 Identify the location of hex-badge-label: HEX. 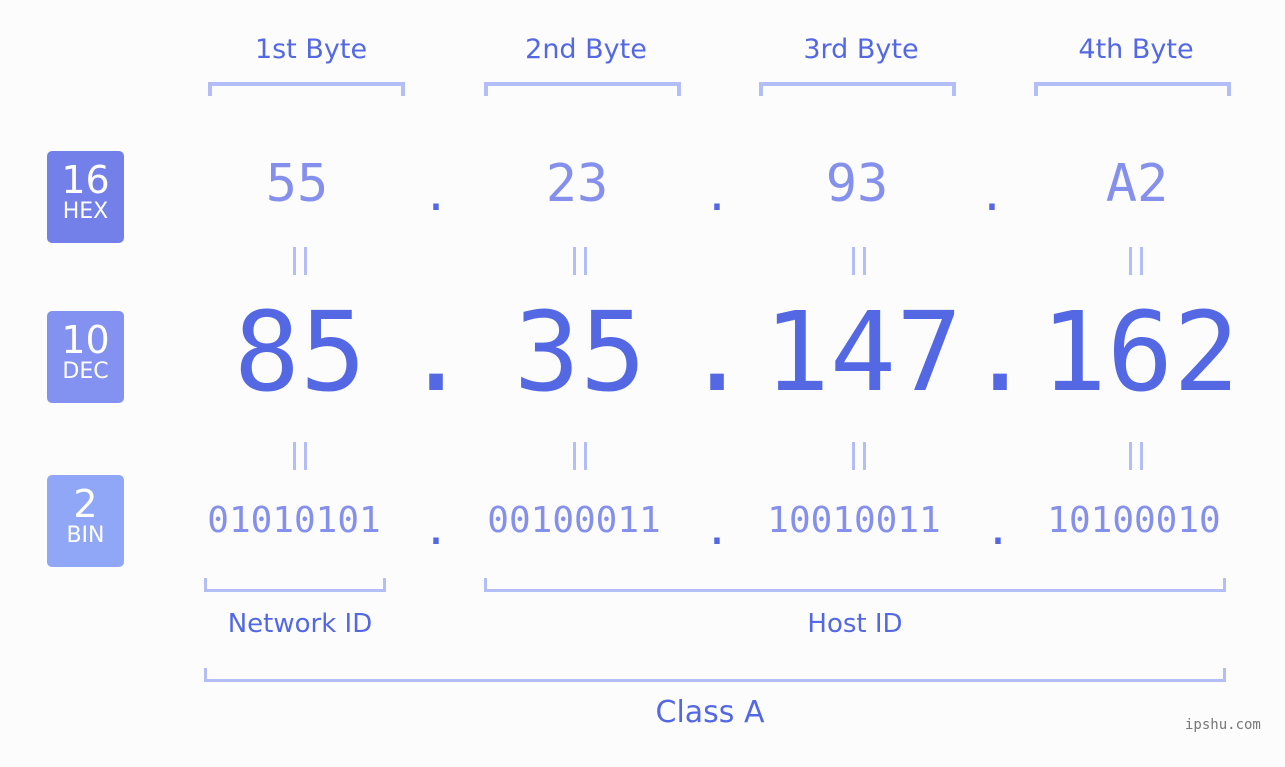
(85, 211).